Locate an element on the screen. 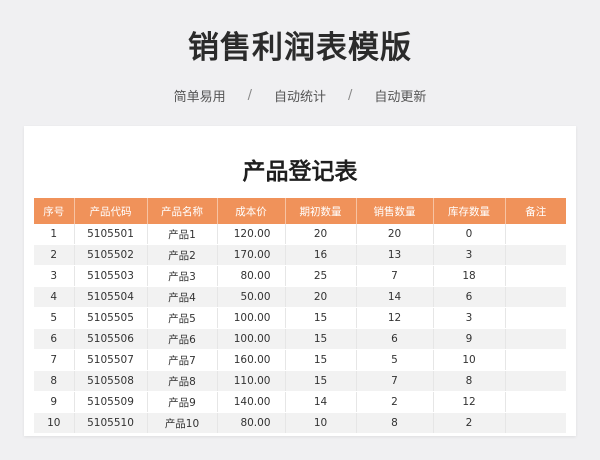 This screenshot has width=600, height=460. table-row: 5 5105505 产品5 100.00 15 12 3 is located at coordinates (300, 318).